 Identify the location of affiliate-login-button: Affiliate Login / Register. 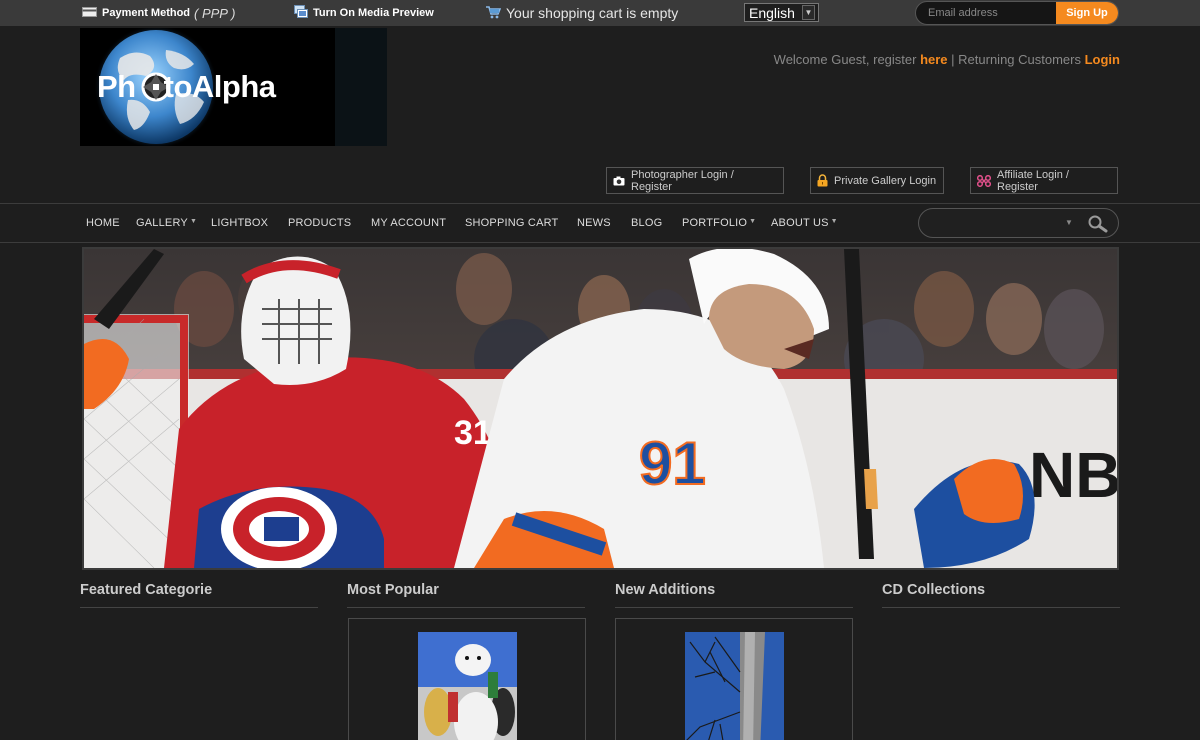
(1044, 180).